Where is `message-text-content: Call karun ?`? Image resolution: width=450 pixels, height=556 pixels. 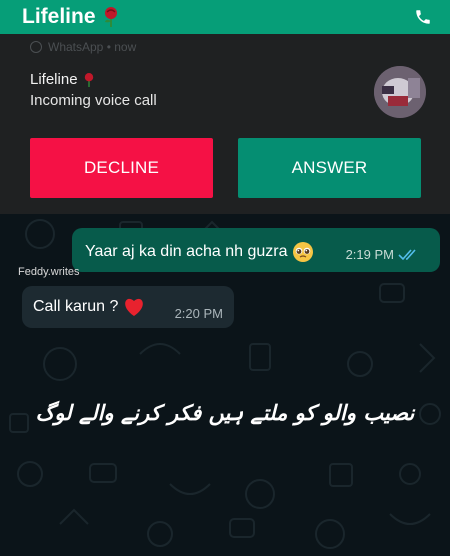
message-text-content: Call karun ? is located at coordinates (76, 307).